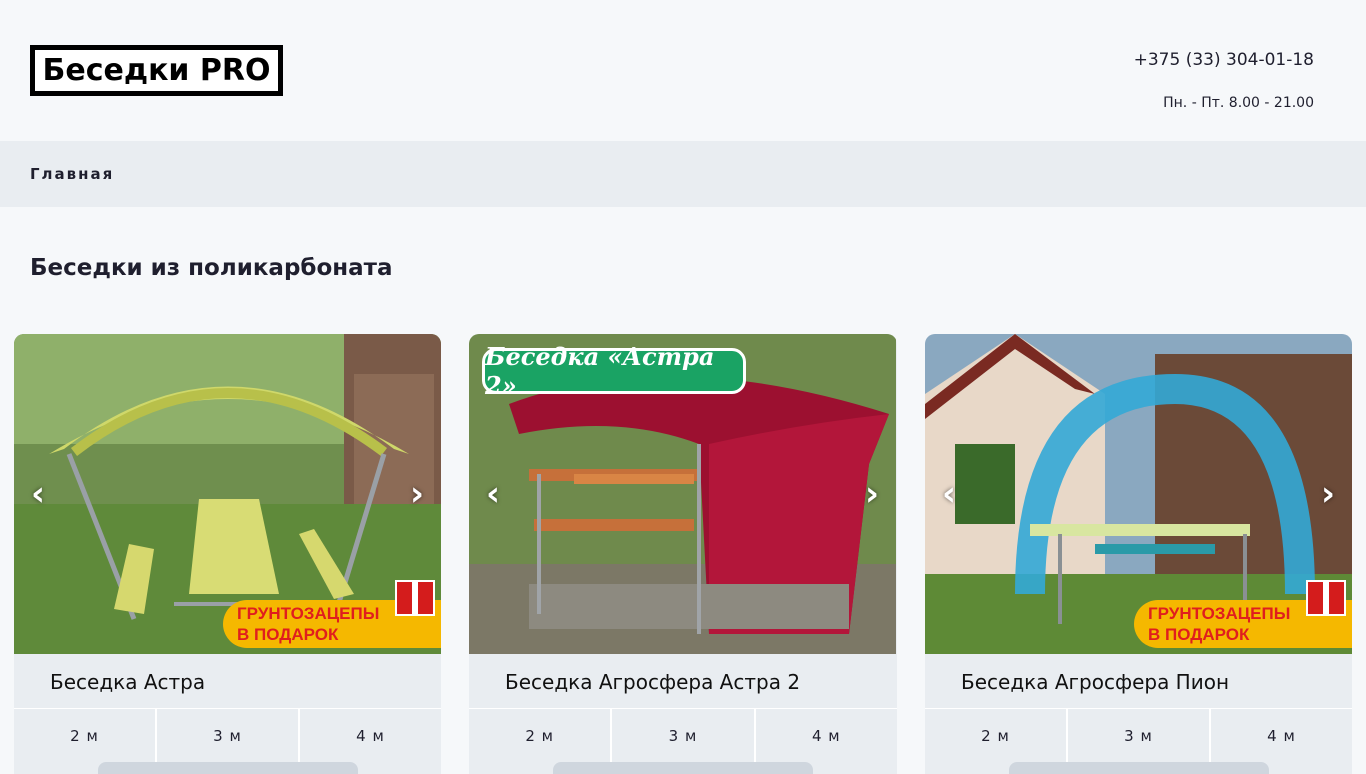 The image size is (1366, 774). Describe the element at coordinates (1224, 60) in the screenshot. I see `phone-number: +375 (33) 304-01-18` at that location.